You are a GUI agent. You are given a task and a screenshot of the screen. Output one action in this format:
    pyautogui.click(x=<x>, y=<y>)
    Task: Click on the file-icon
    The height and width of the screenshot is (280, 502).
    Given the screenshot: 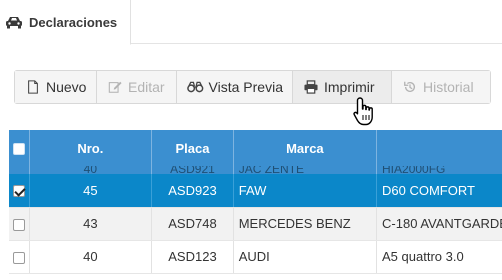 What is the action you would take?
    pyautogui.click(x=33, y=87)
    